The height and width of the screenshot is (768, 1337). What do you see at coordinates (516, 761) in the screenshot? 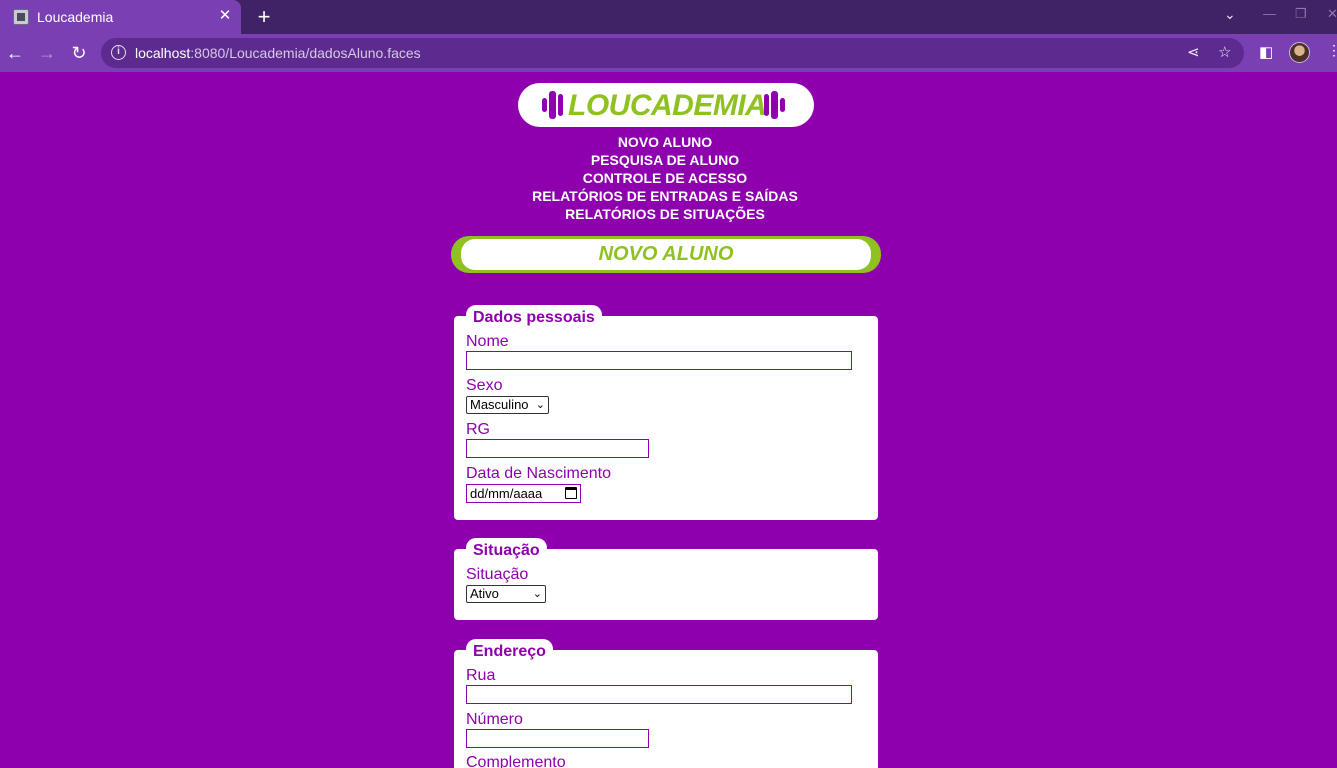
I see `complemento-label: Complemento` at bounding box center [516, 761].